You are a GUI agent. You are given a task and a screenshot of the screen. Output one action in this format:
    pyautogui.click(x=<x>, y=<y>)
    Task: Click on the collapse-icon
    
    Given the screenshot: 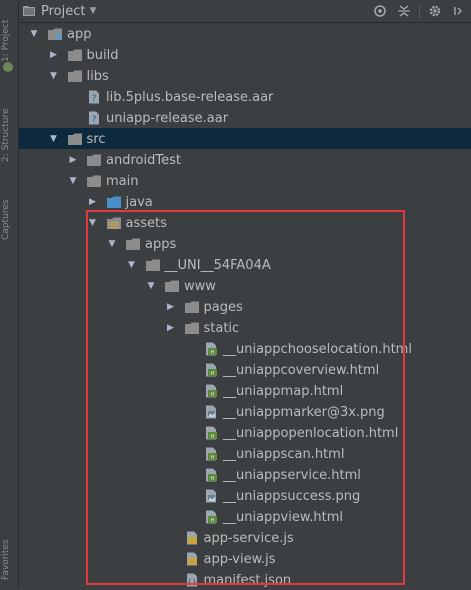 What is the action you would take?
    pyautogui.click(x=404, y=11)
    